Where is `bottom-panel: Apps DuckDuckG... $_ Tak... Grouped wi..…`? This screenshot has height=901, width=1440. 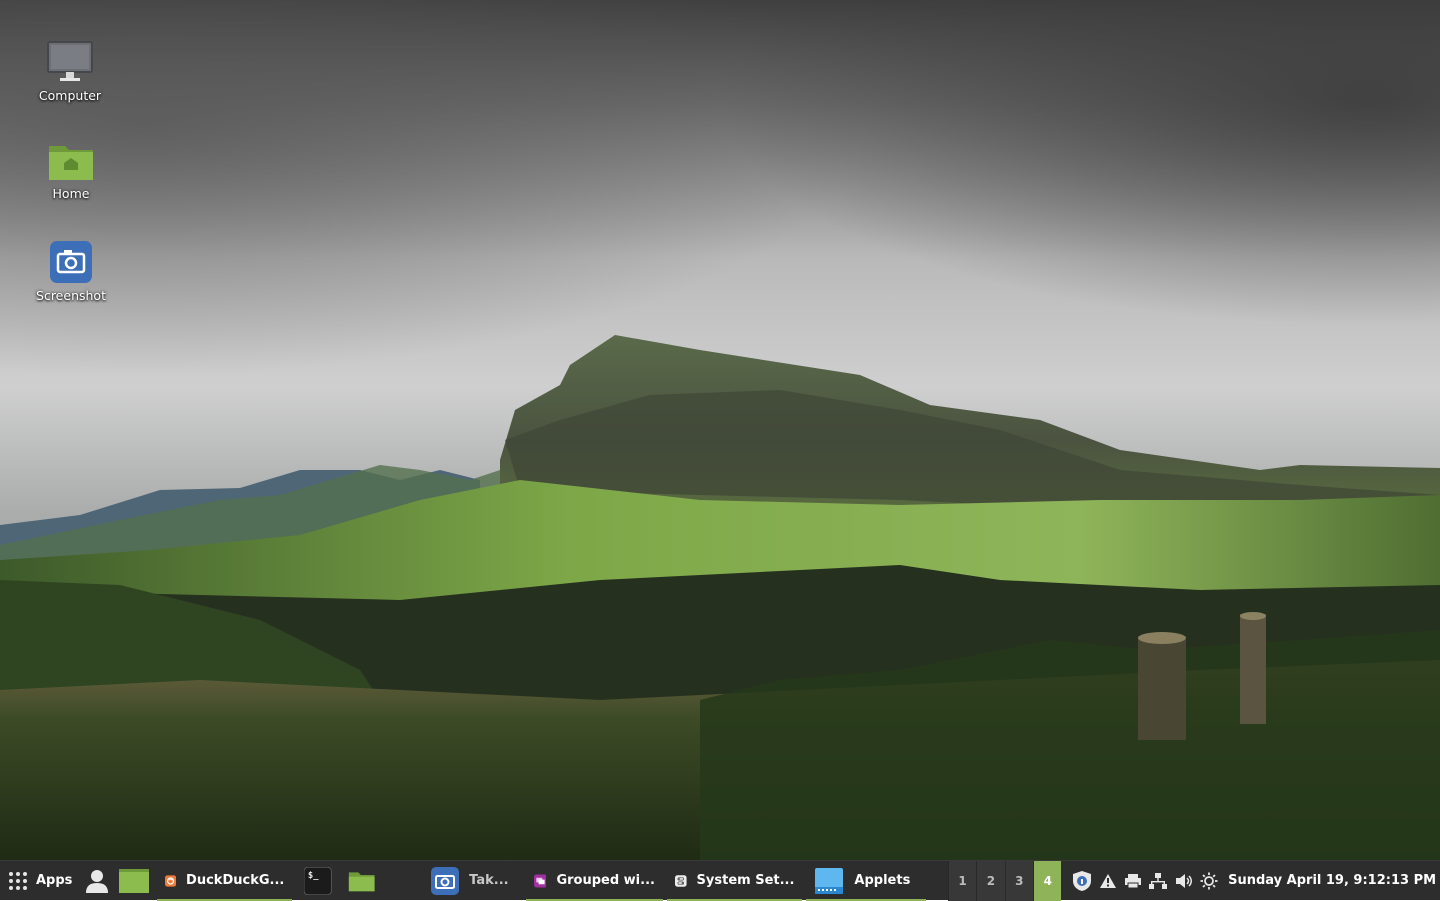 bottom-panel: Apps DuckDuckG... $_ Tak... Grouped wi..… is located at coordinates (720, 880).